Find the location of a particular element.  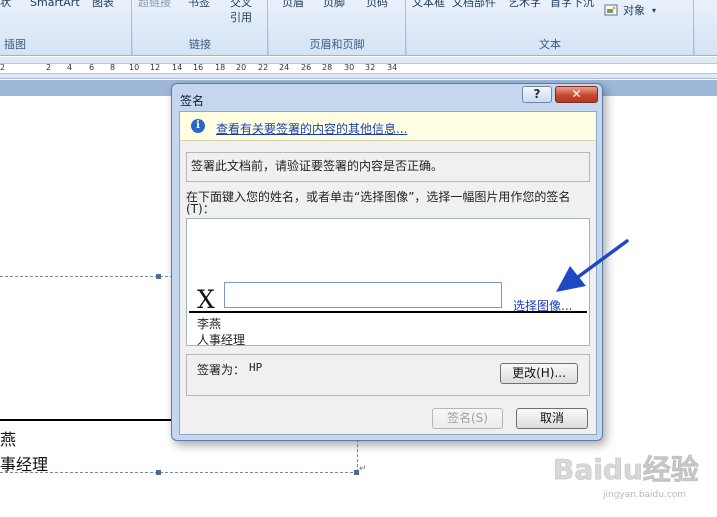

ribbon-crossref-label2: 引用 is located at coordinates (241, 17).